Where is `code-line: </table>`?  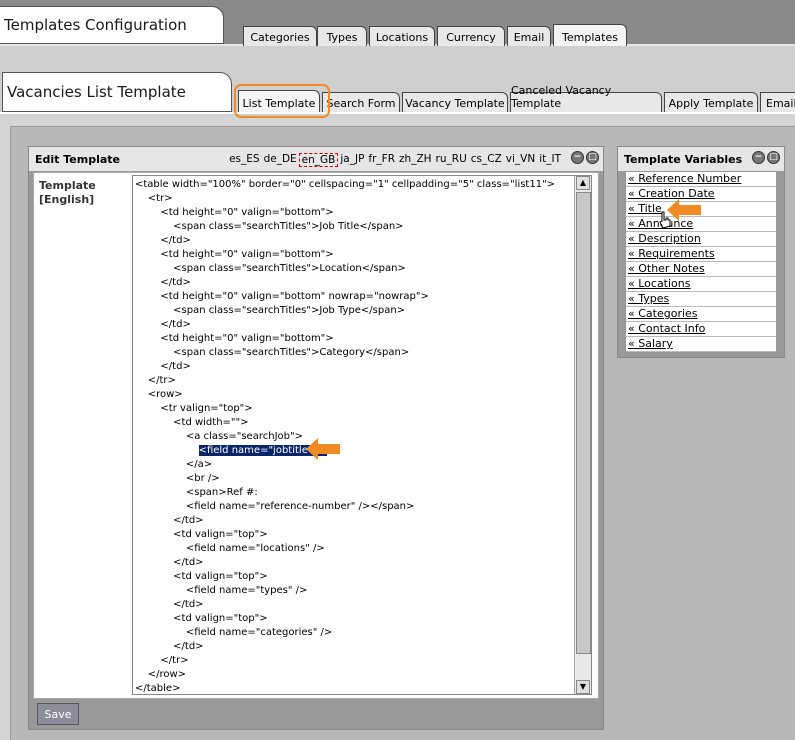 code-line: </table> is located at coordinates (158, 688).